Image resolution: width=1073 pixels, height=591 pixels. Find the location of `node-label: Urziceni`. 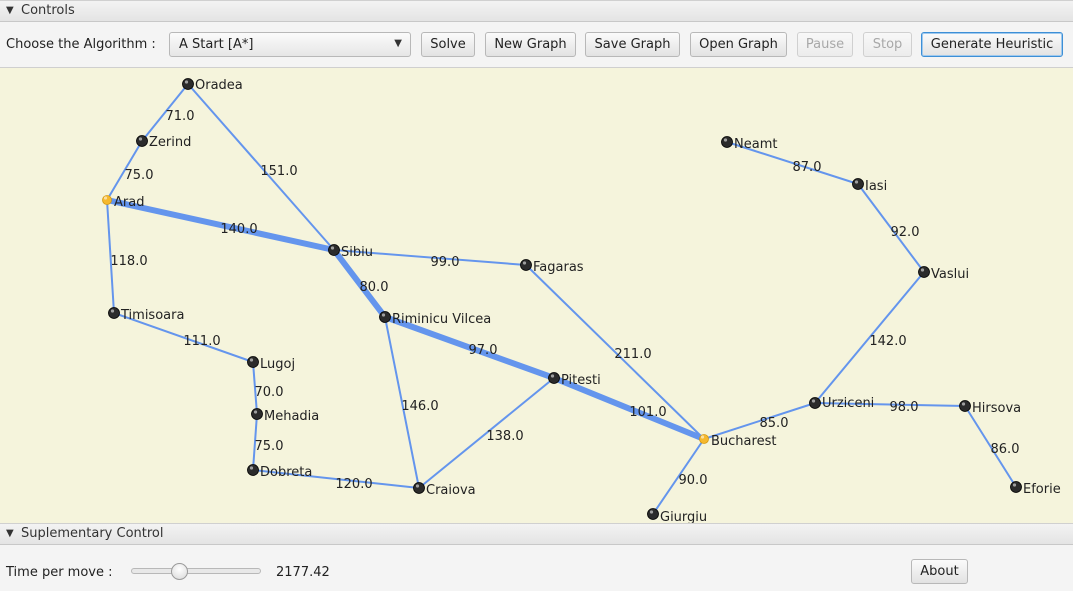

node-label: Urziceni is located at coordinates (848, 403).